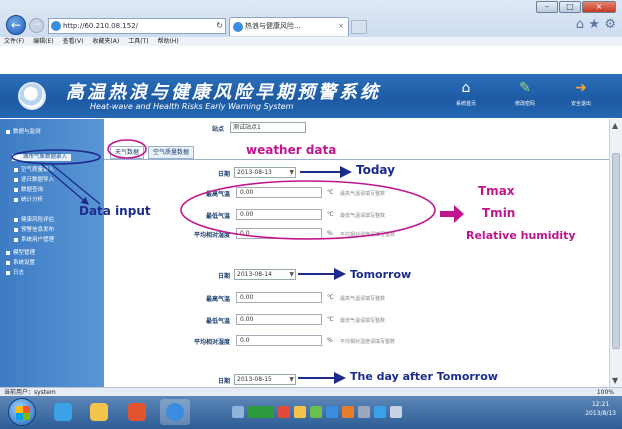  Describe the element at coordinates (615, 380) in the screenshot. I see `scroll-down-icon: ▼` at that location.